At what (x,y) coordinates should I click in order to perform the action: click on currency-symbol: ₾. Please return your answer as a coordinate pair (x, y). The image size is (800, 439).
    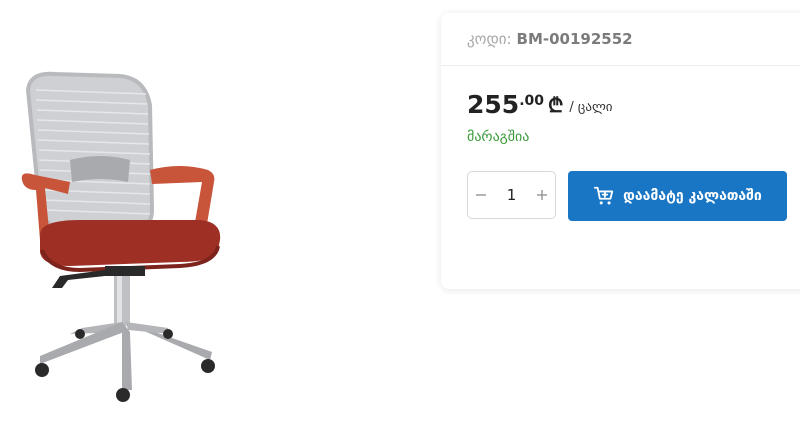
    Looking at the image, I should click on (556, 105).